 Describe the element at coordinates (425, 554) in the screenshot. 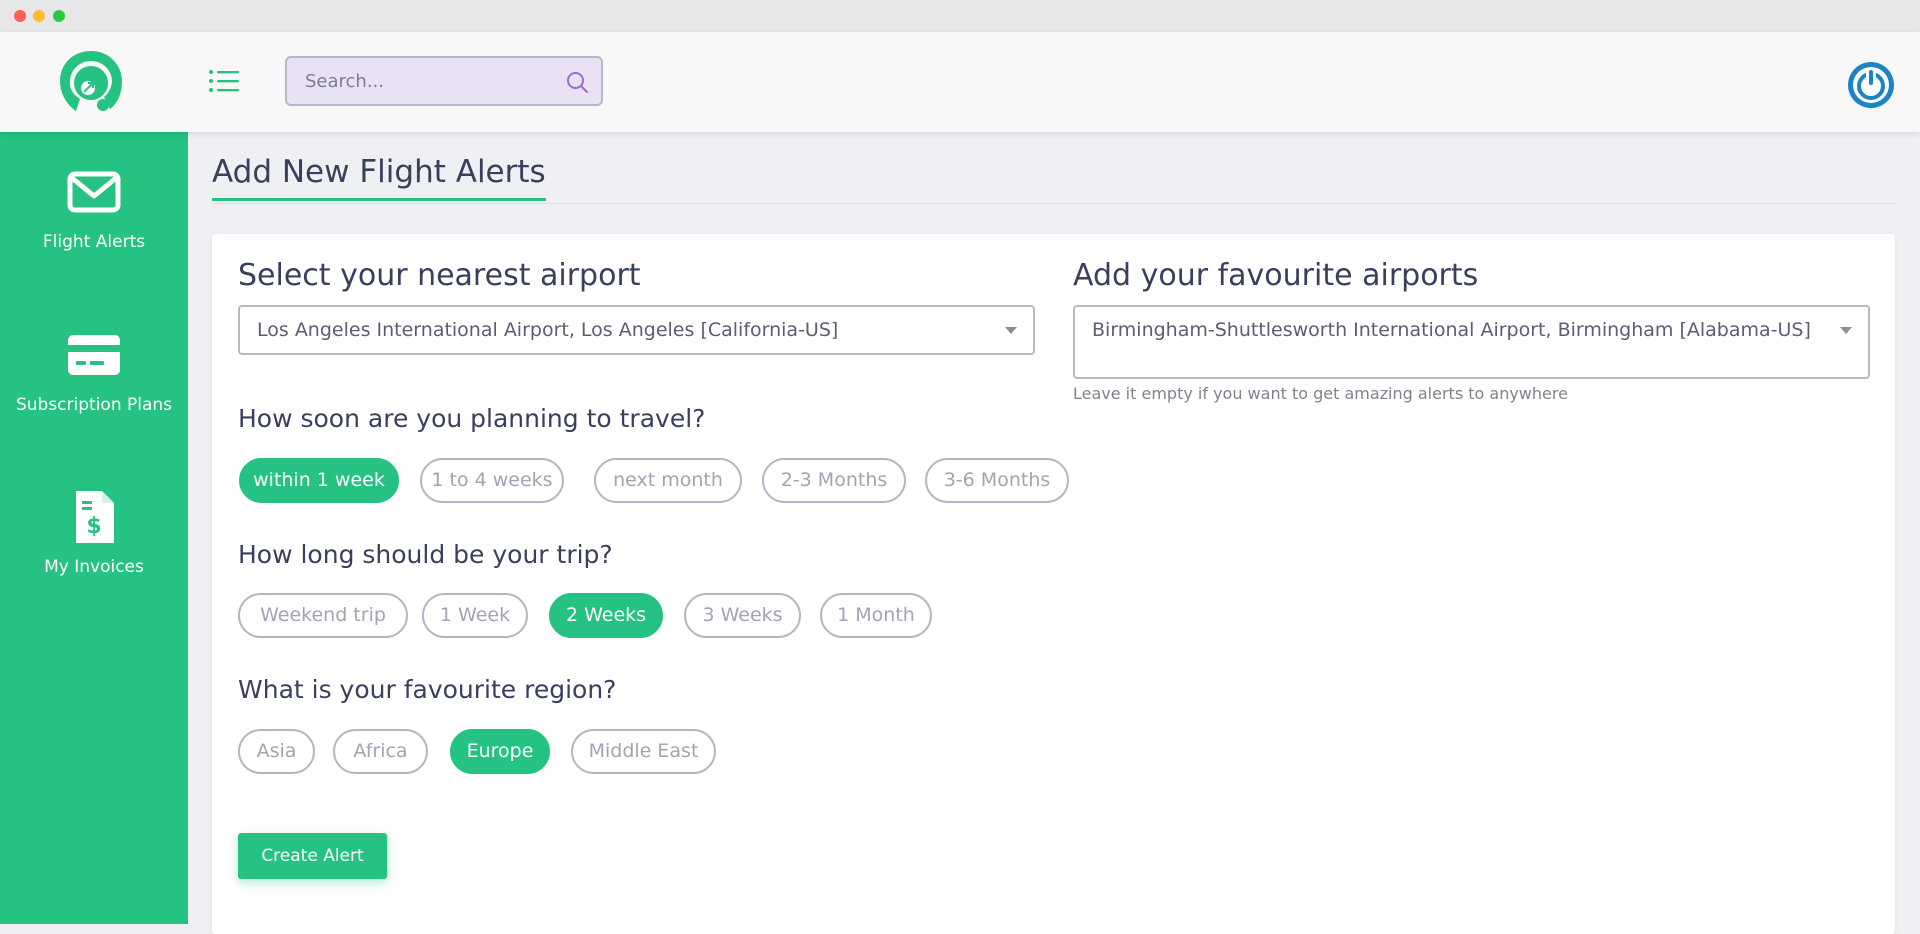

I see `trip-length-question: How long should be your trip?` at that location.